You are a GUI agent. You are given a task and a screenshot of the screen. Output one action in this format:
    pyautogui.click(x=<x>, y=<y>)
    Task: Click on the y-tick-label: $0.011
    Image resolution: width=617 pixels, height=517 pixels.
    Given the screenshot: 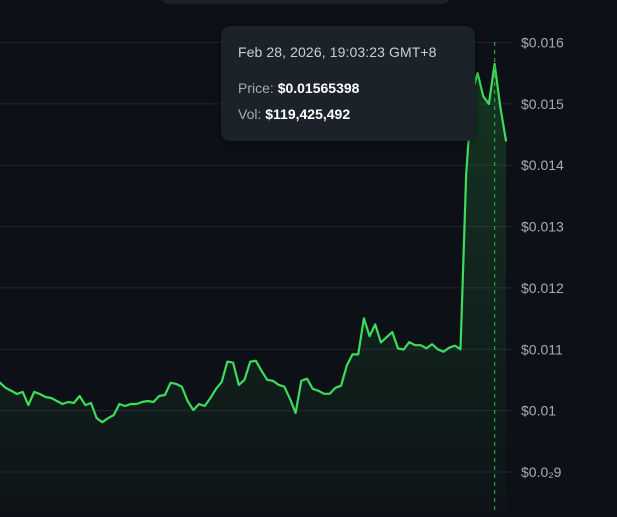 What is the action you would take?
    pyautogui.click(x=542, y=349)
    